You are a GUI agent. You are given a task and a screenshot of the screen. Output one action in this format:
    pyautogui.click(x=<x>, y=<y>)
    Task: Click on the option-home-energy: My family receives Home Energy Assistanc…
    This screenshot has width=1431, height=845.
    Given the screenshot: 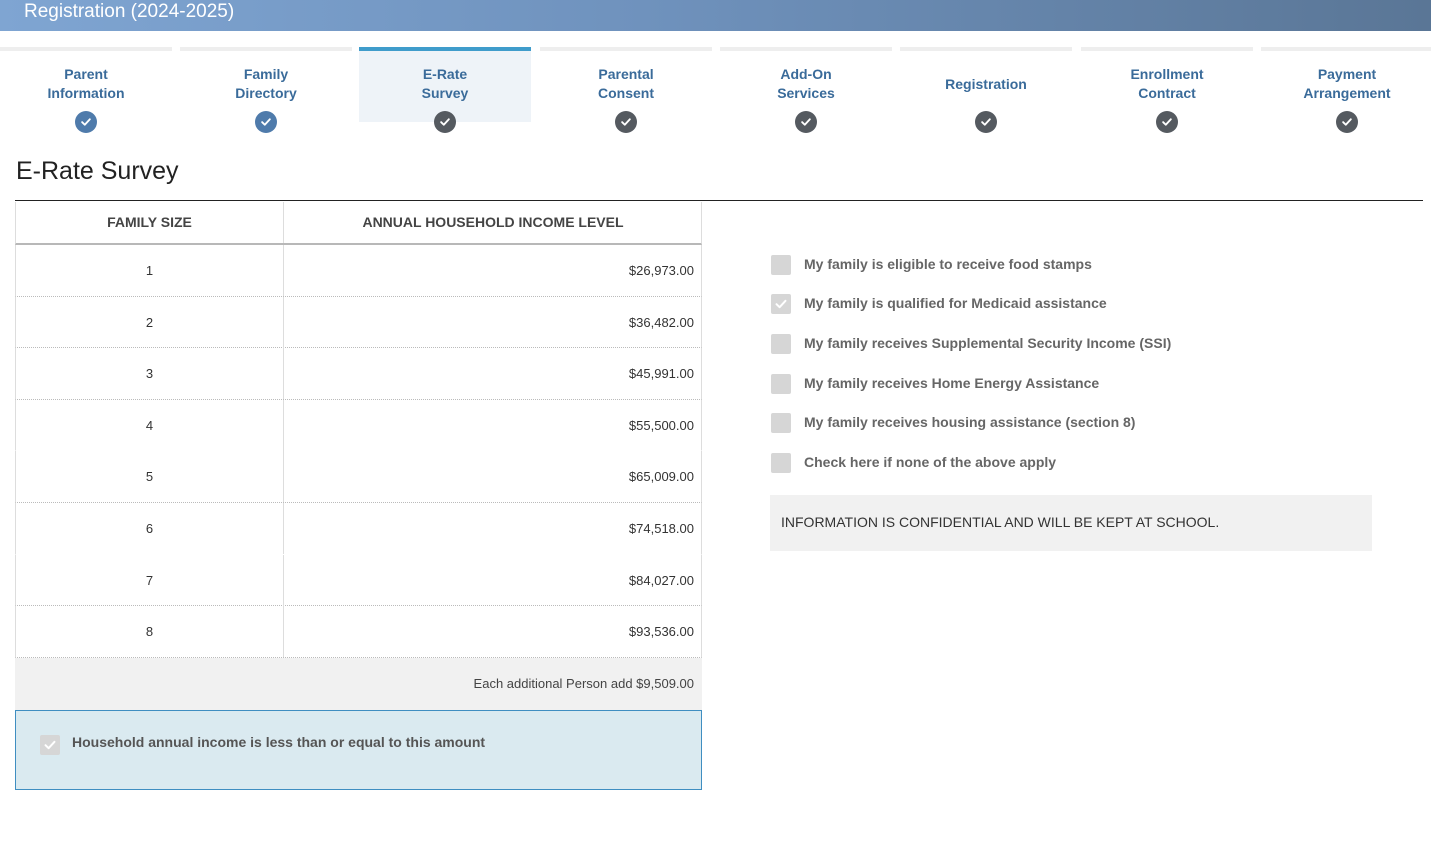 What is the action you would take?
    pyautogui.click(x=1071, y=384)
    